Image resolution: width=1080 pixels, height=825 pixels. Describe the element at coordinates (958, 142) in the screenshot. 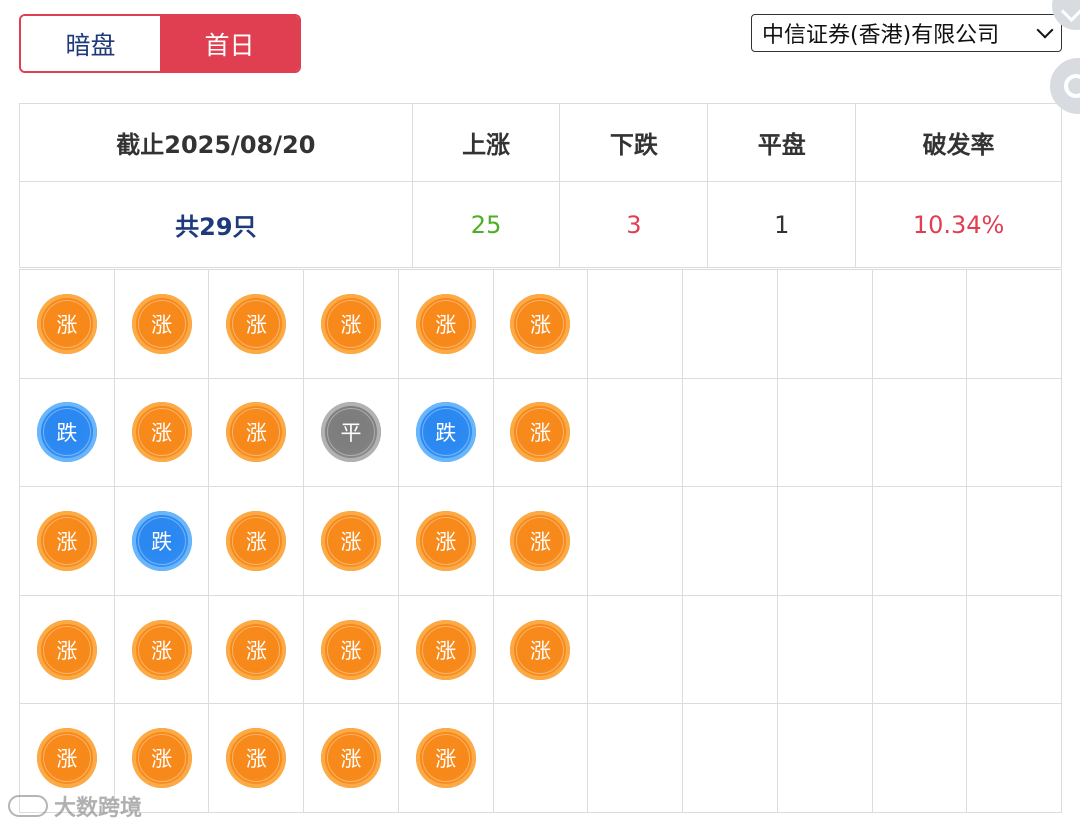

I see `header-break-rate: 破发率` at that location.